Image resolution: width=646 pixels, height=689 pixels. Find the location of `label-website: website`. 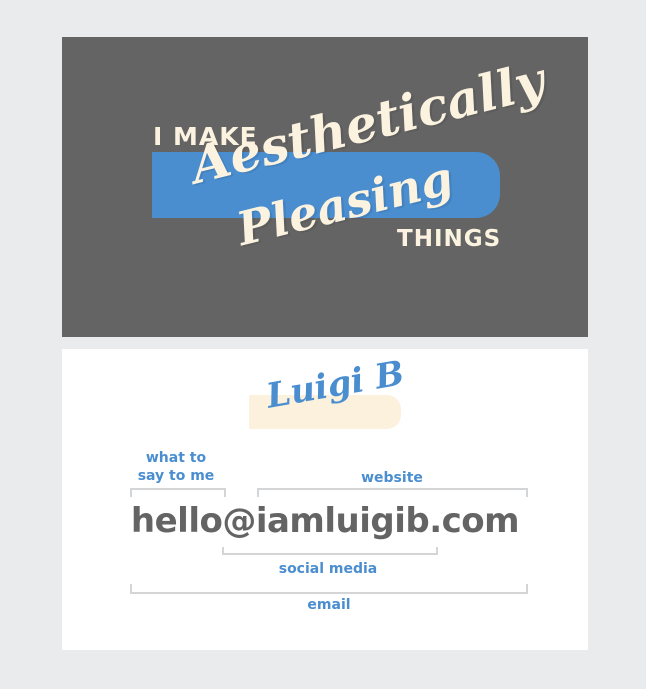

label-website: website is located at coordinates (392, 478).